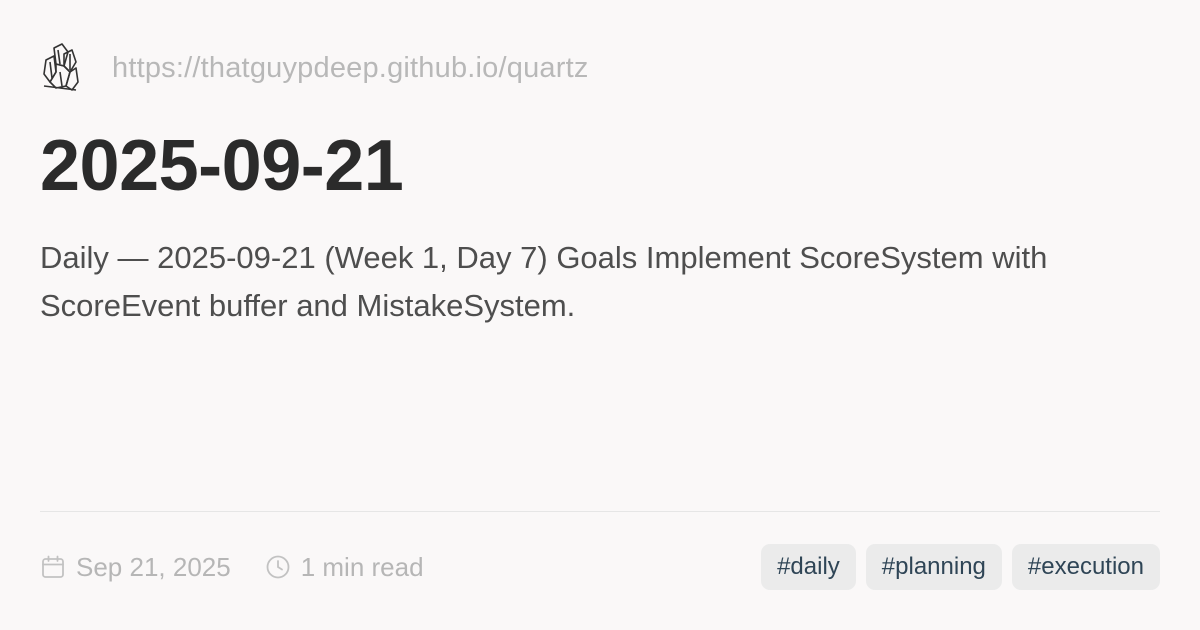 Image resolution: width=1200 pixels, height=630 pixels. I want to click on calendar-icon, so click(53, 567).